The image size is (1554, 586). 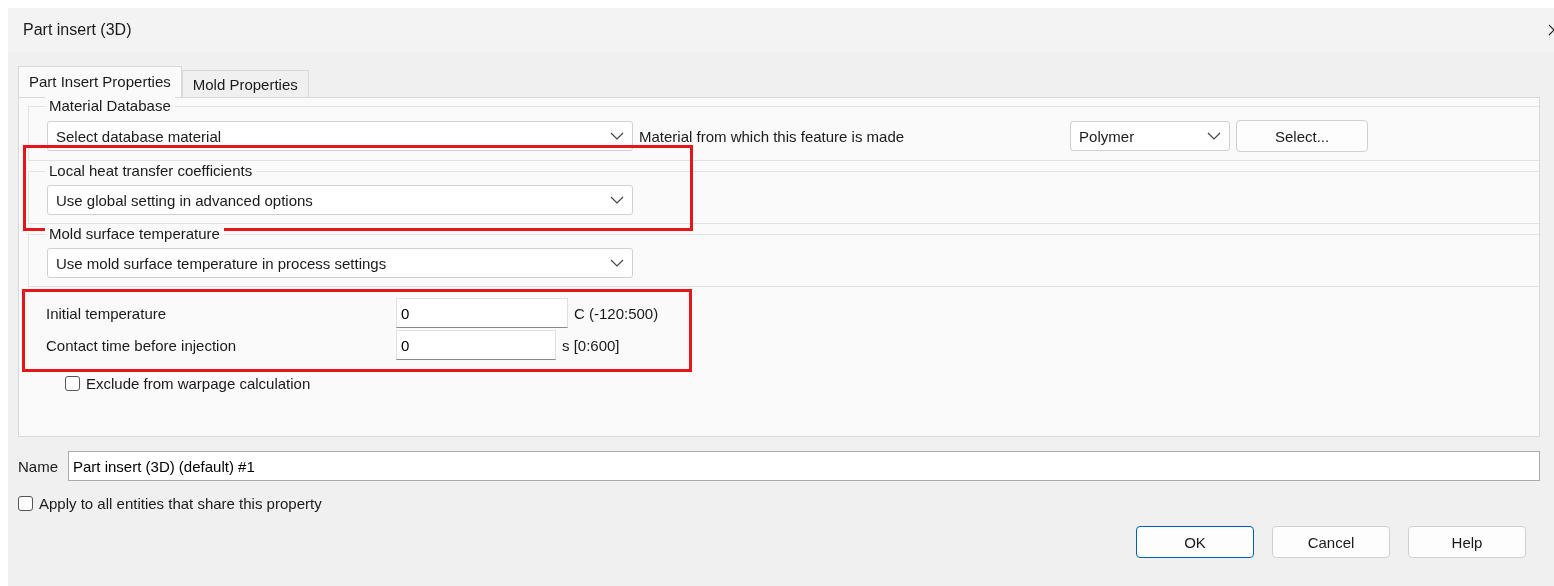 What do you see at coordinates (616, 313) in the screenshot?
I see `range-label: C (-120:500)` at bounding box center [616, 313].